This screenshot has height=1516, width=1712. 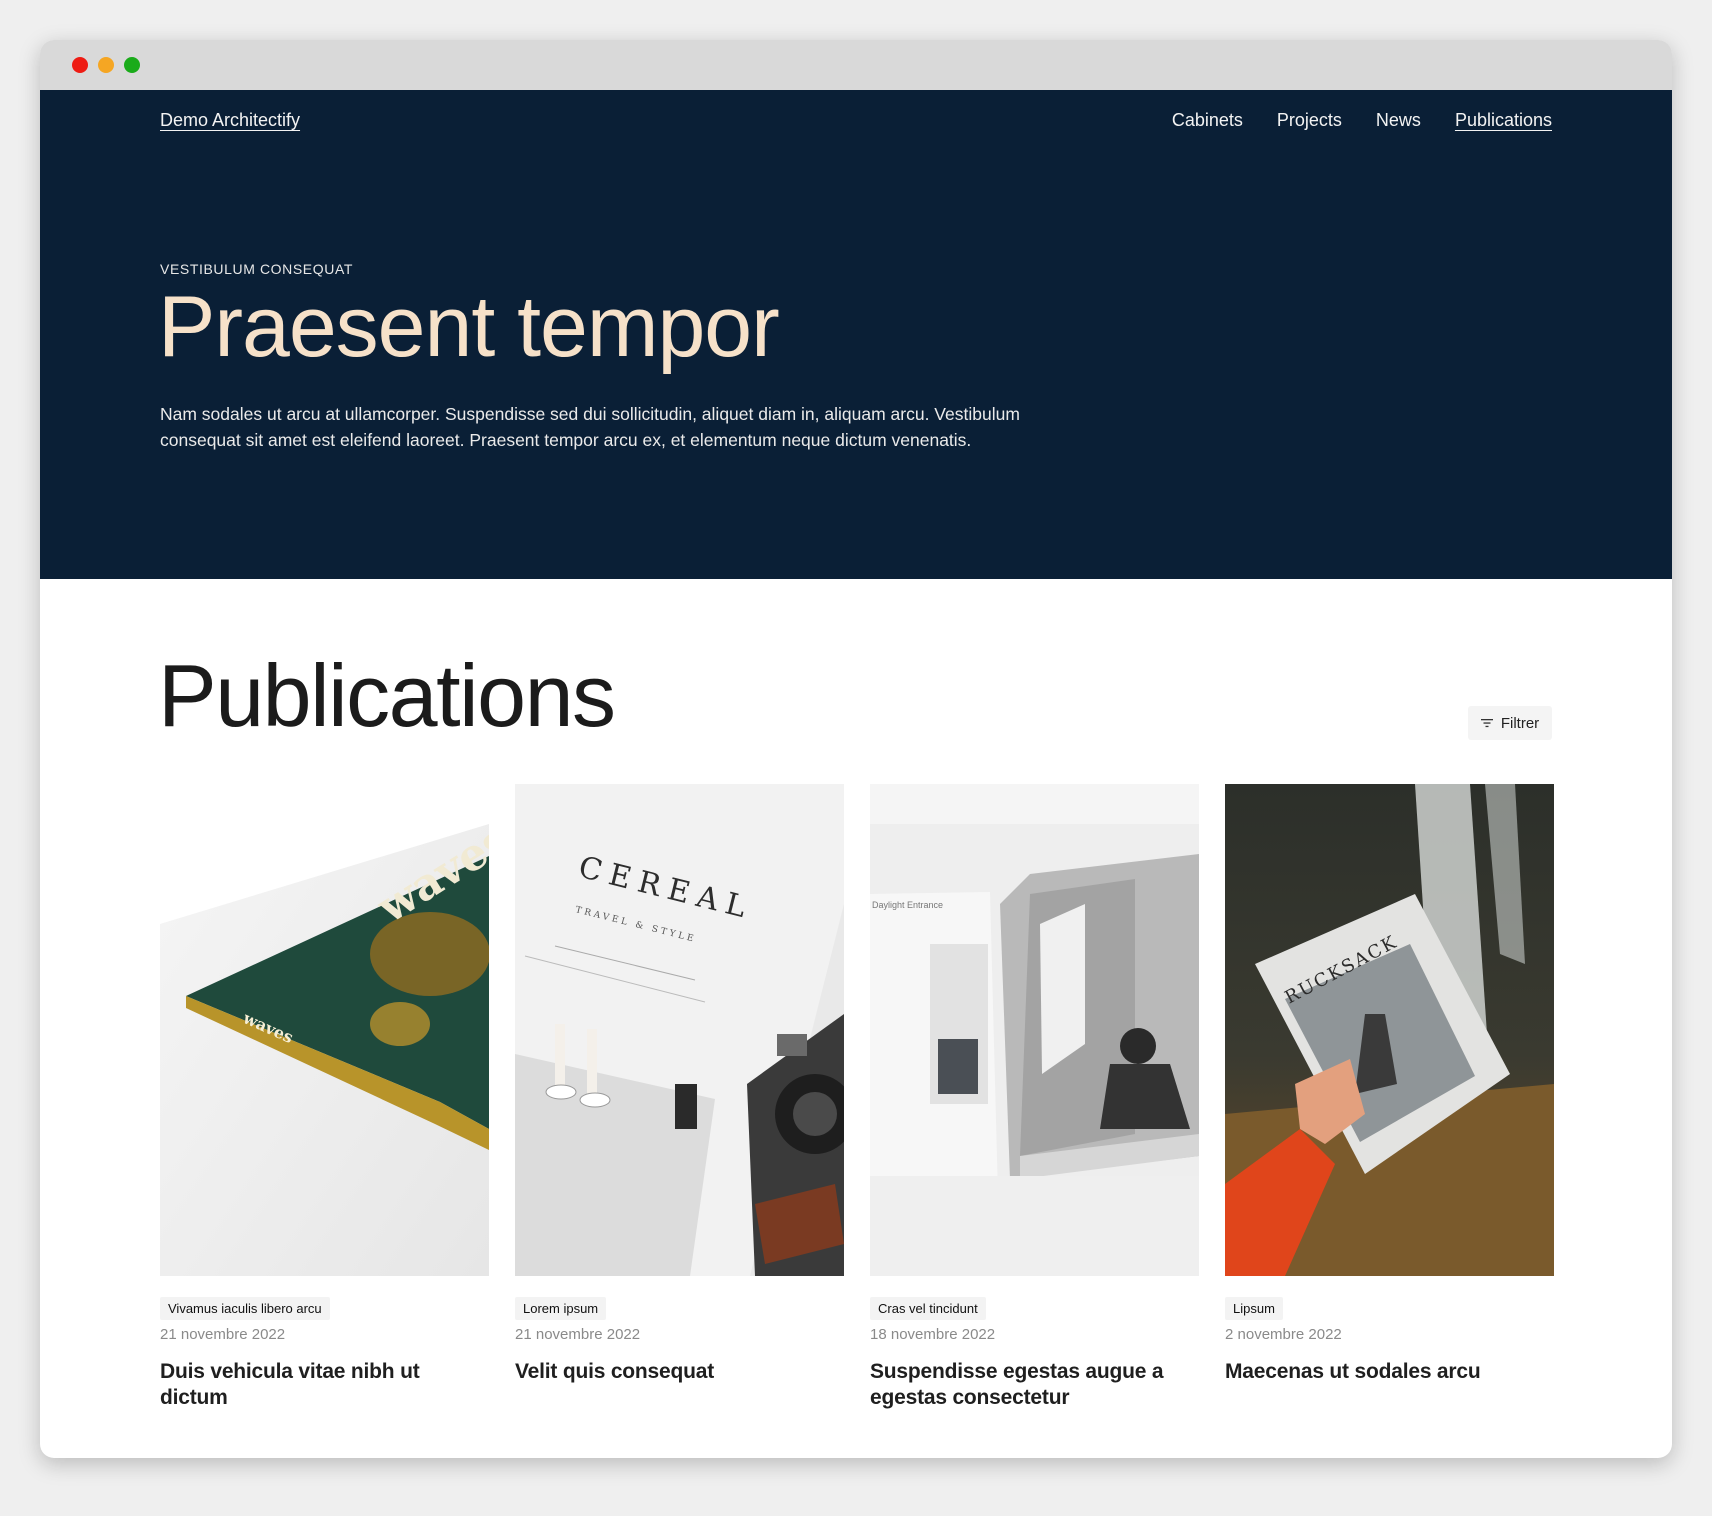 I want to click on hero-eyebrow: VESTIBULUM CONSEQUAT, so click(x=256, y=269).